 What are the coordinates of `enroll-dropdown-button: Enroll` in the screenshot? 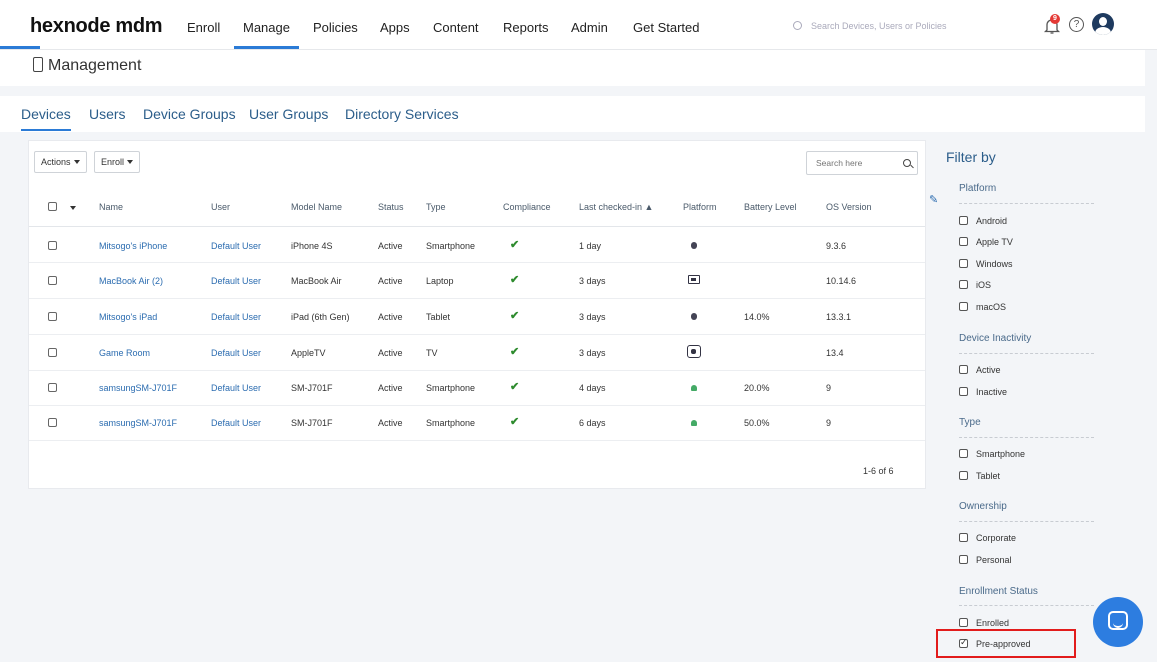 It's located at (117, 162).